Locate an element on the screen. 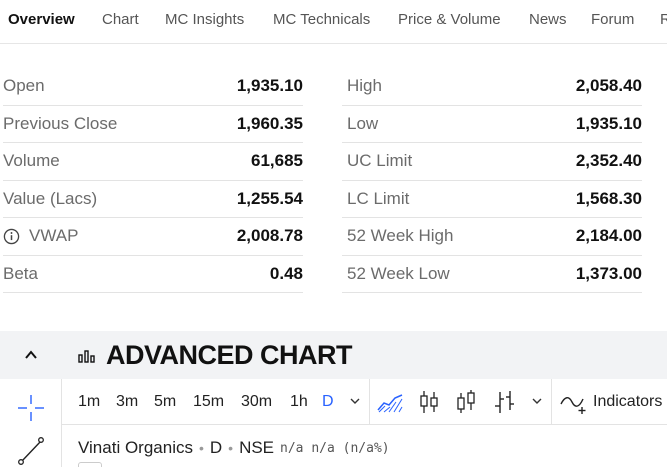 Image resolution: width=667 pixels, height=467 pixels. stat-value: 1,373.00 is located at coordinates (608, 273).